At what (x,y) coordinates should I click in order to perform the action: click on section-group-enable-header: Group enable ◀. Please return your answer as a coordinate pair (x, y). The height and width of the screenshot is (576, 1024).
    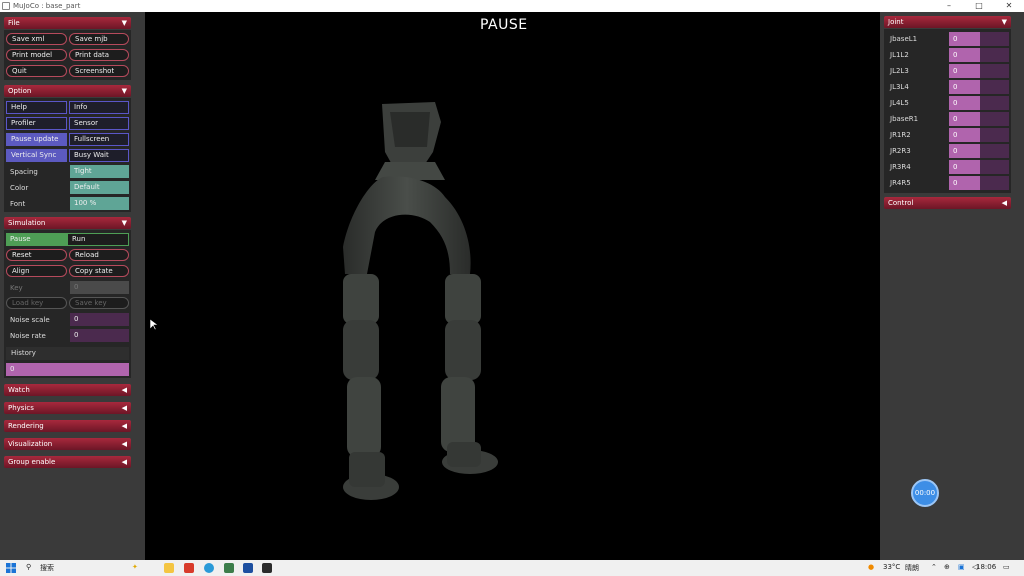
    Looking at the image, I should click on (67, 462).